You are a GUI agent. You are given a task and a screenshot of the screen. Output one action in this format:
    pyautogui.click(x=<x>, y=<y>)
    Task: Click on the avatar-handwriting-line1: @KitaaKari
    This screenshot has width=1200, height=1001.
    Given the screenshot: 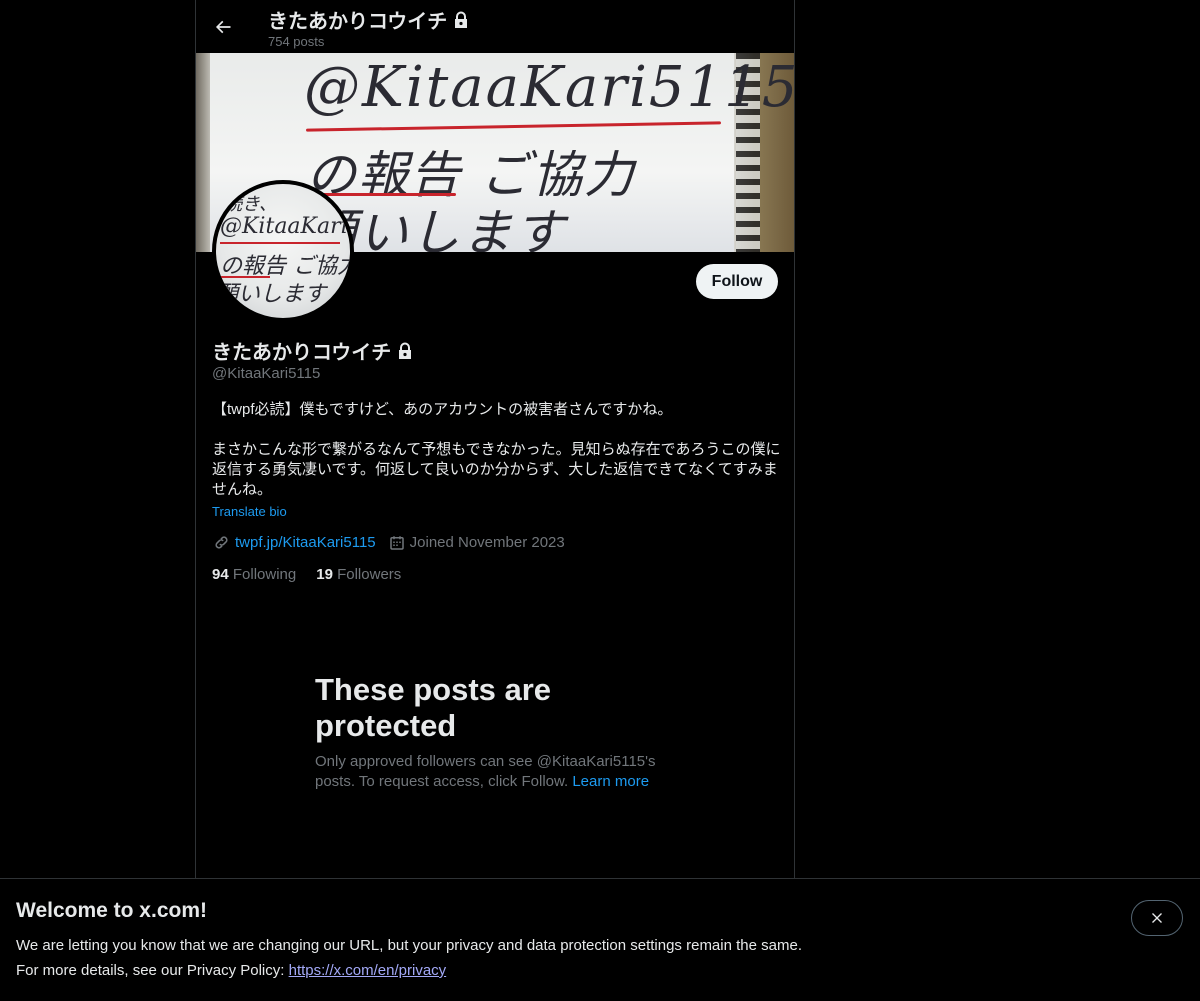 What is the action you would take?
    pyautogui.click(x=284, y=226)
    